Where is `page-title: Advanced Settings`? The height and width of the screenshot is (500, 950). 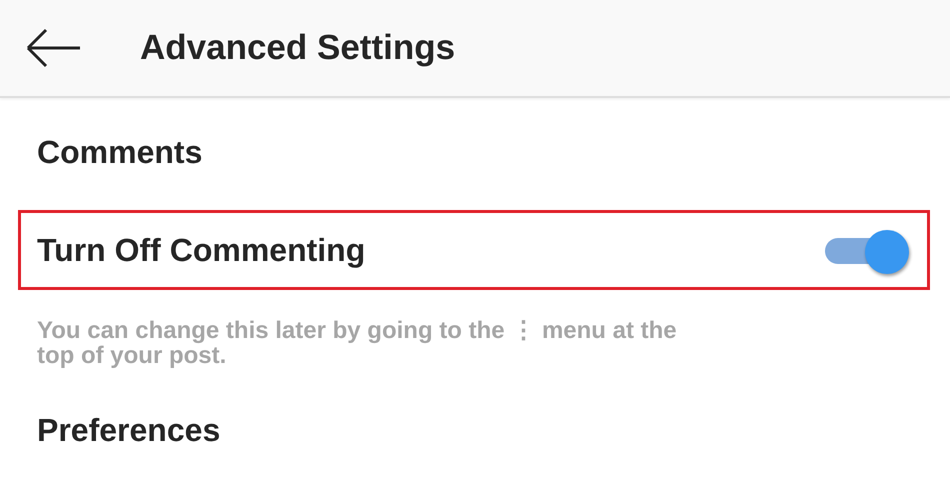 page-title: Advanced Settings is located at coordinates (298, 48).